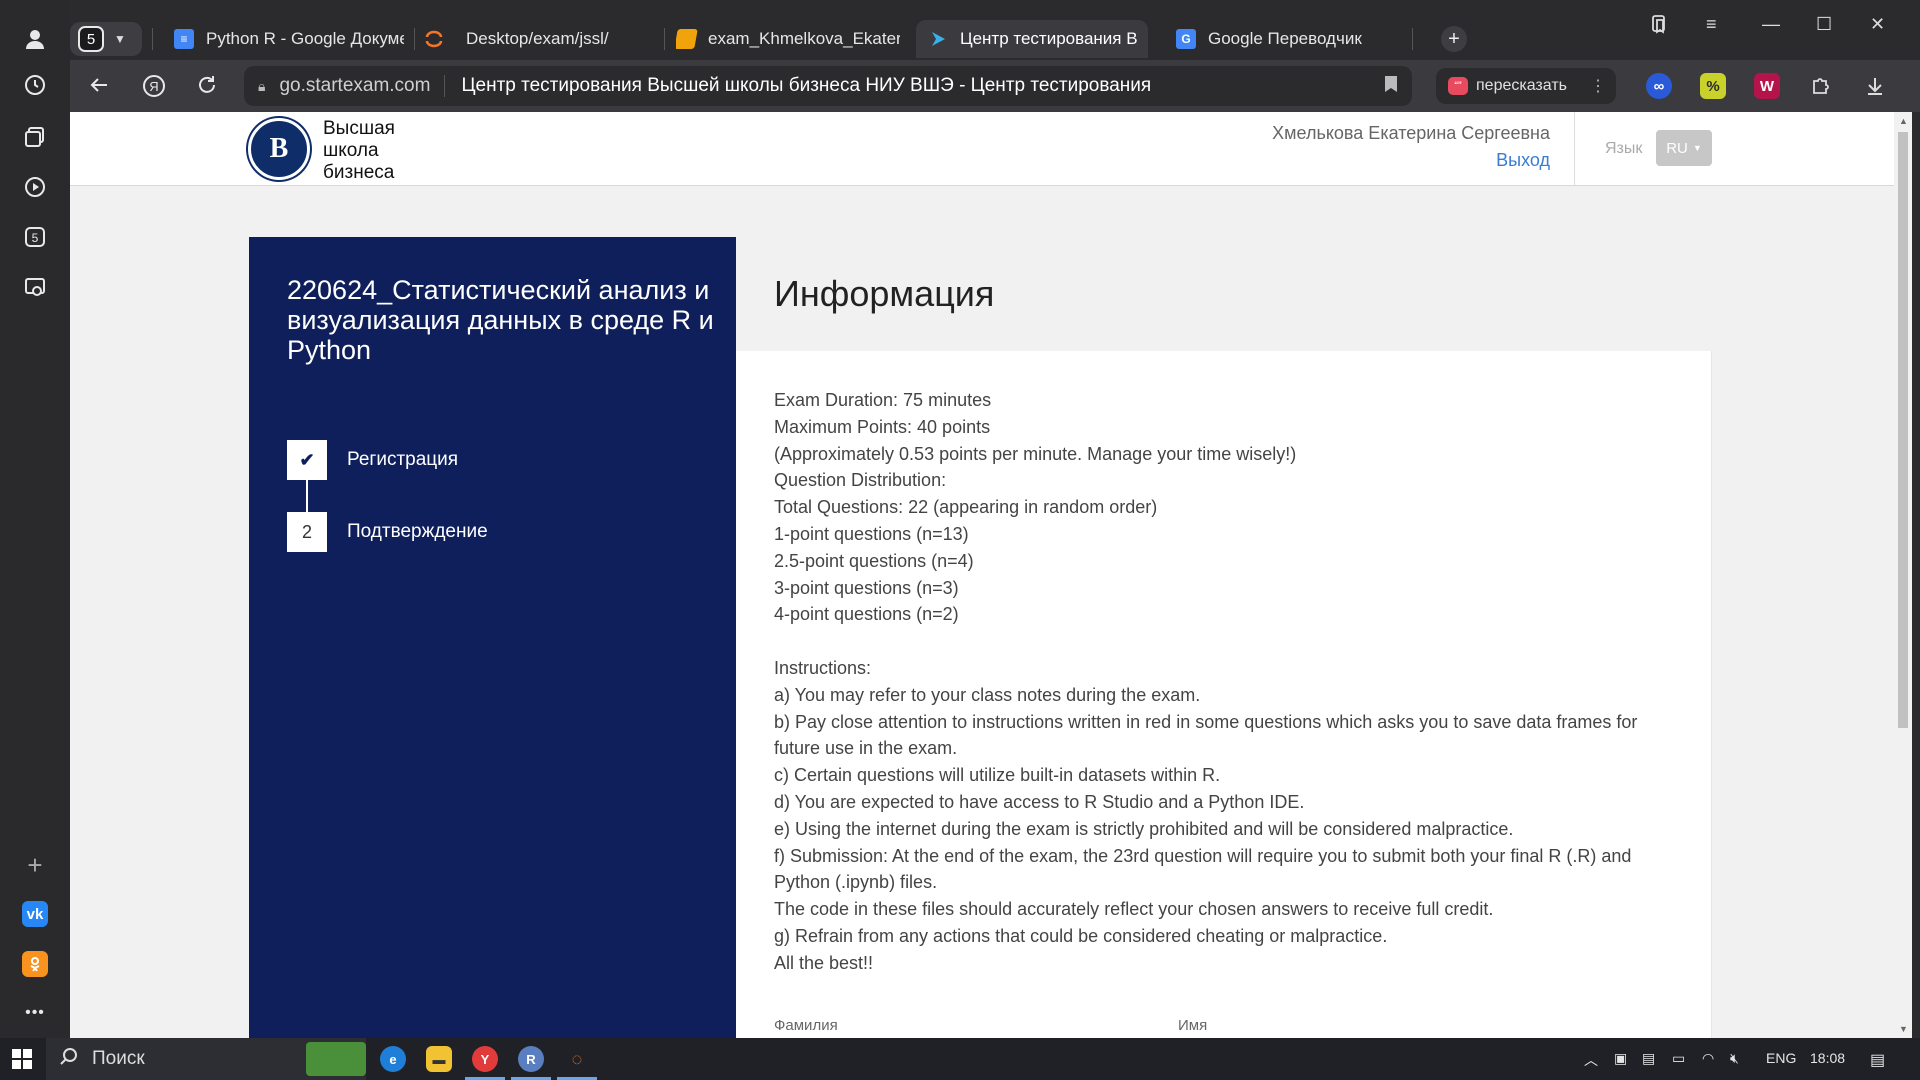 The height and width of the screenshot is (1080, 1920). What do you see at coordinates (22, 1062) in the screenshot?
I see `windows-start-icon` at bounding box center [22, 1062].